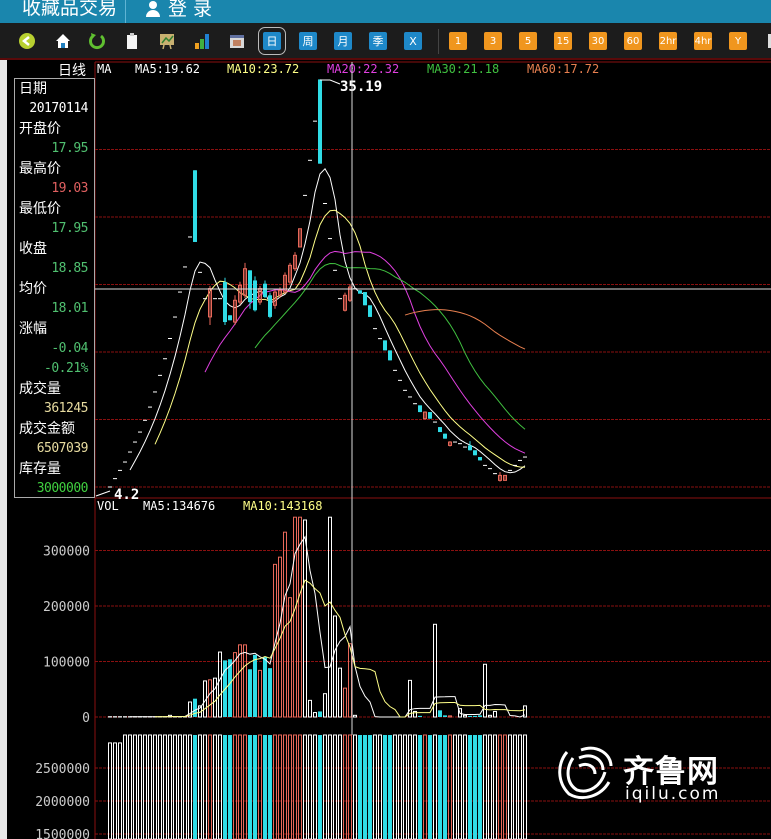 Image resolution: width=771 pixels, height=839 pixels. Describe the element at coordinates (361, 87) in the screenshot. I see `max-price-label: 35.19` at that location.